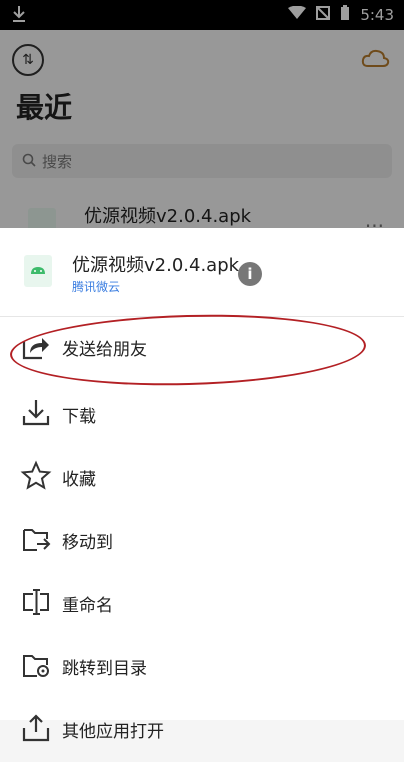 The image size is (404, 762). Describe the element at coordinates (202, 316) in the screenshot. I see `divider` at that location.